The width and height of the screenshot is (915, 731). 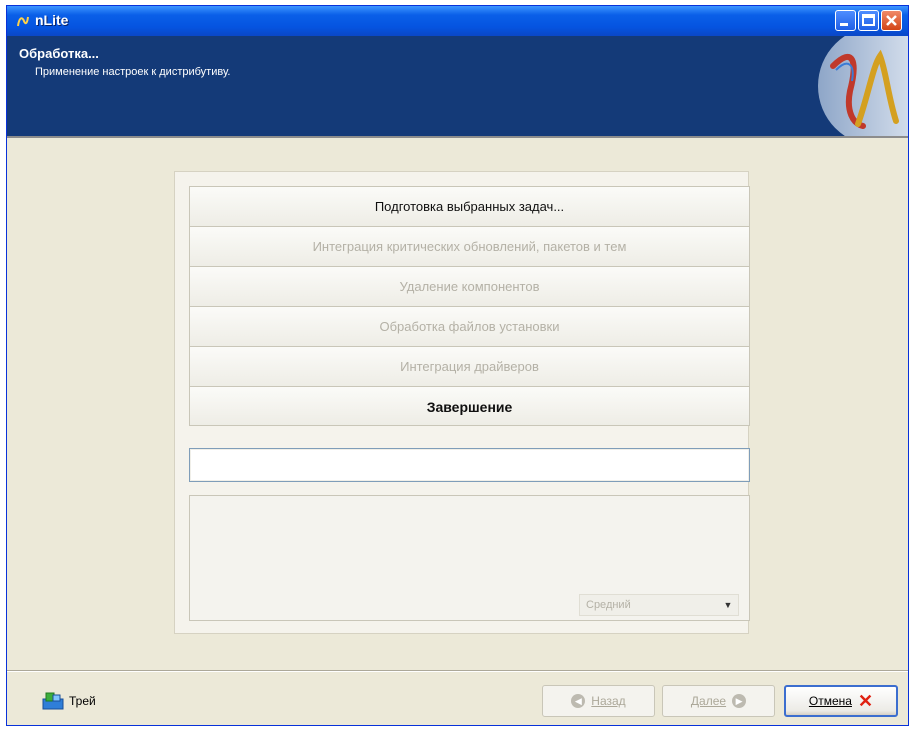 What do you see at coordinates (608, 605) in the screenshot?
I see `priority-dropdown-value: Средний` at bounding box center [608, 605].